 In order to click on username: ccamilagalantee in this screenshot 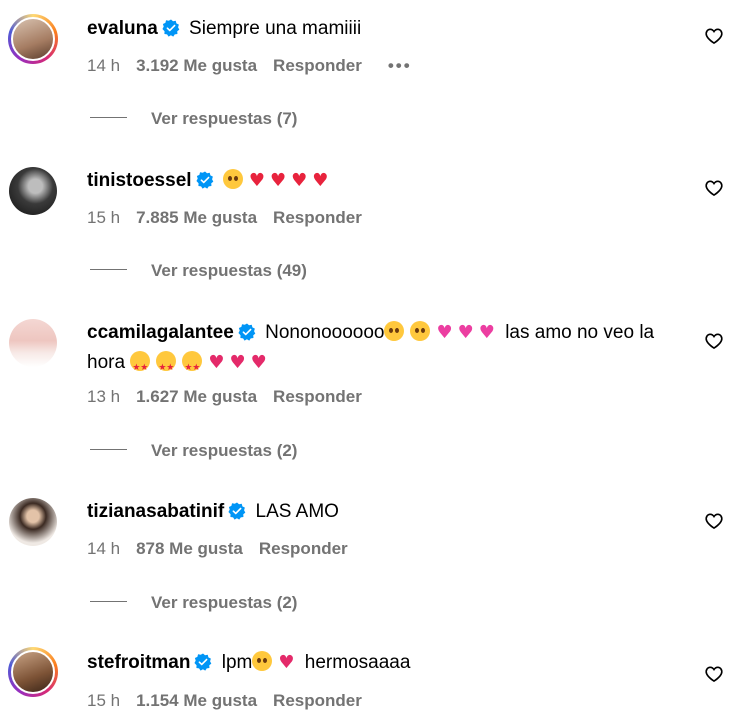, I will do `click(160, 332)`.